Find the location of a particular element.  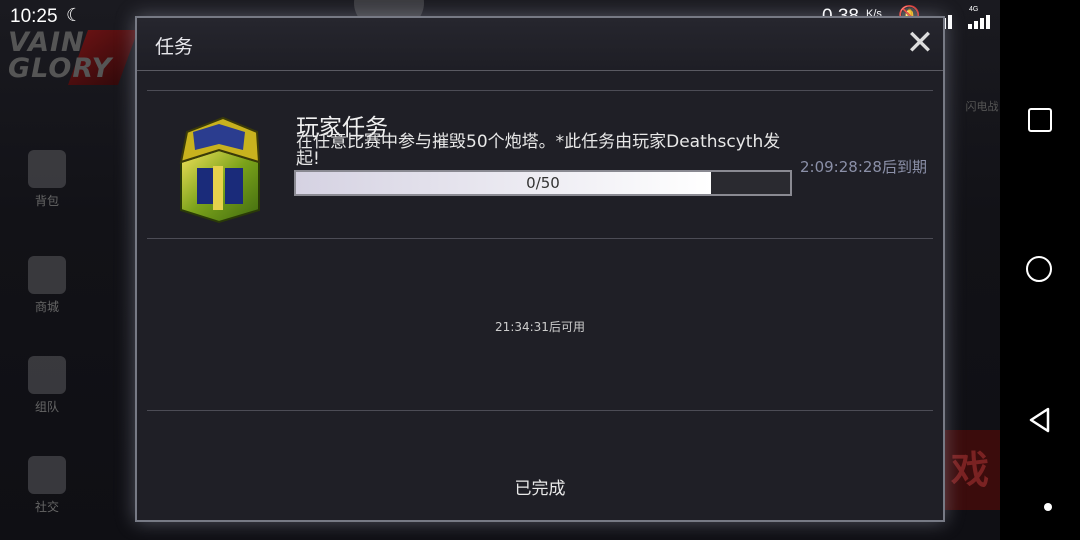

quest-expiry: 2:09:28:28后到期 is located at coordinates (863, 167).